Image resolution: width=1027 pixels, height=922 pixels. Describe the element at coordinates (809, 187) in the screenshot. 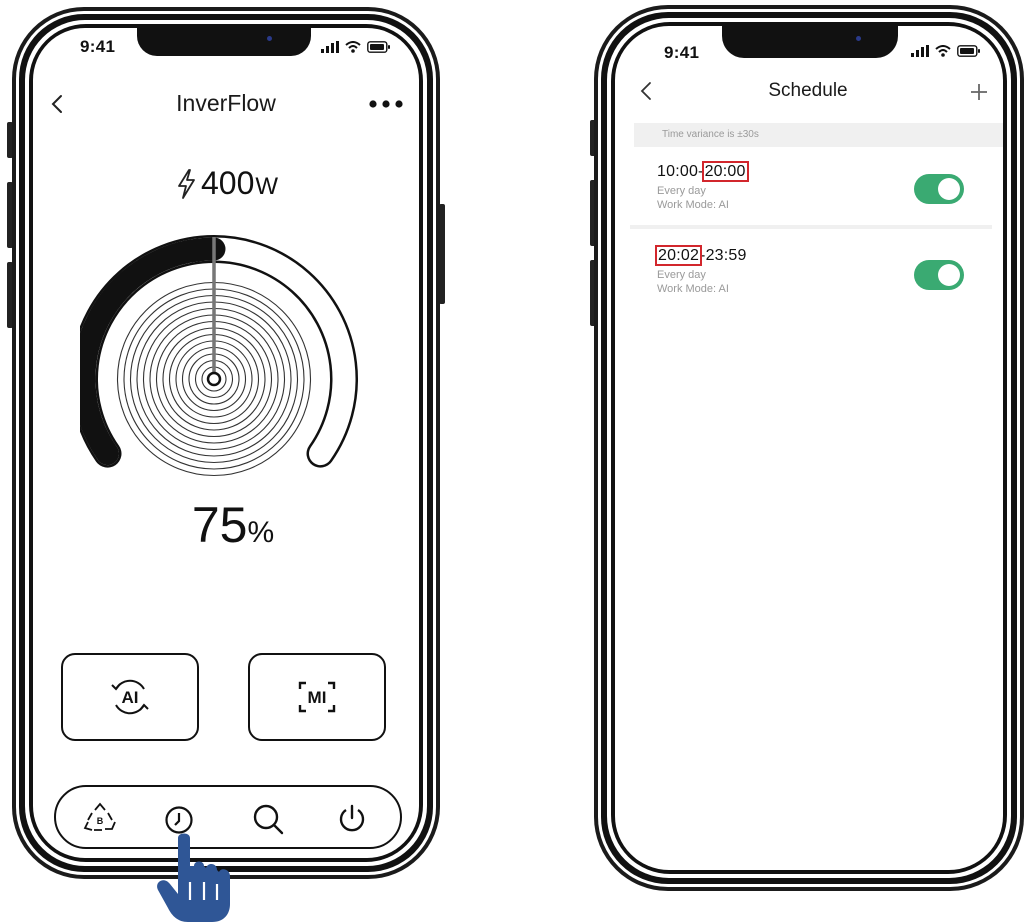

I see `schedule-row: 10:00-20:00 Every day Work Mode: AI` at that location.